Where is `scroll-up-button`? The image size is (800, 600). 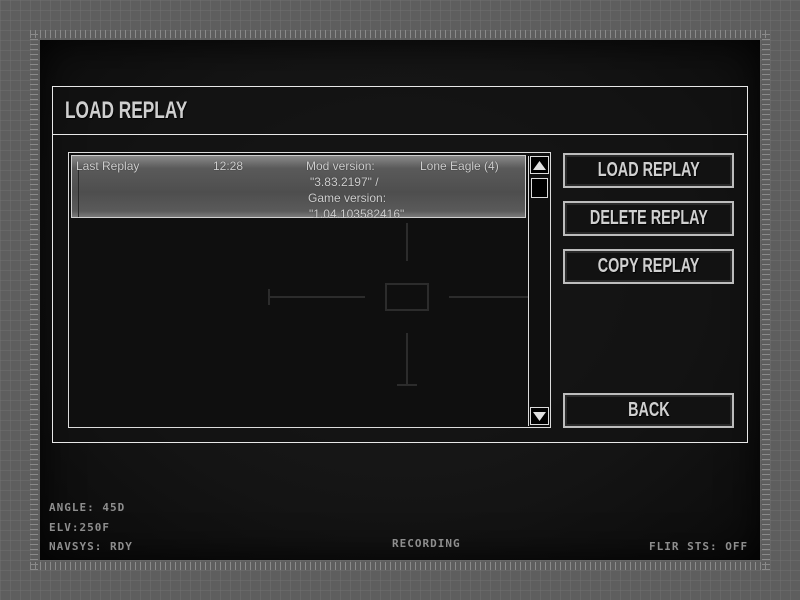 scroll-up-button is located at coordinates (539, 165).